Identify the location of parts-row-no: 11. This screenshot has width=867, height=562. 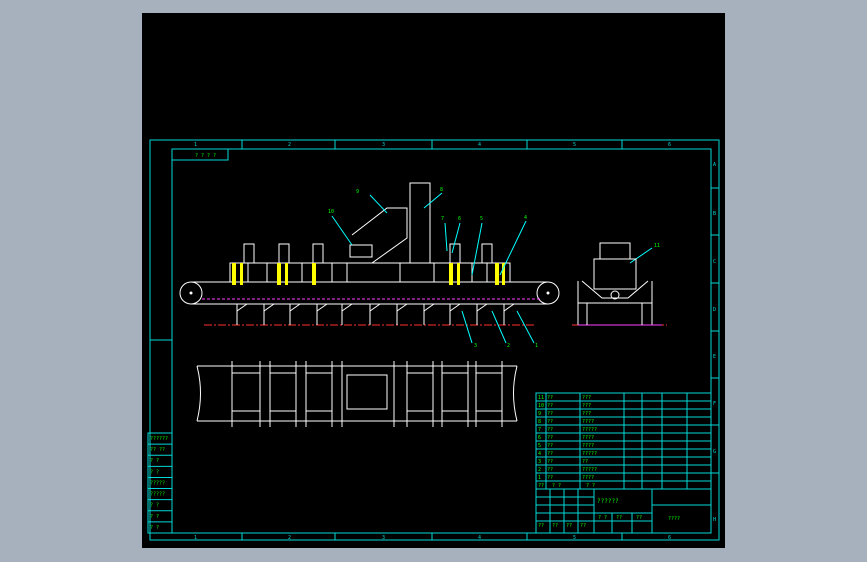
(541, 398).